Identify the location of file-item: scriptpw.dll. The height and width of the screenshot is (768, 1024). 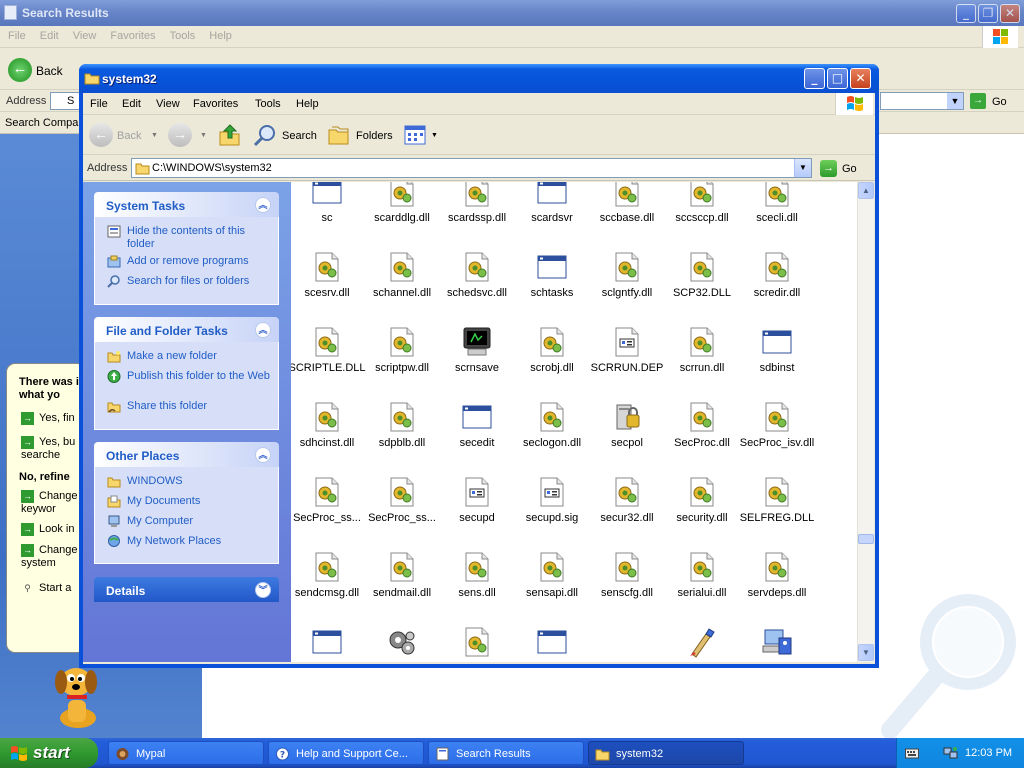
(402, 356).